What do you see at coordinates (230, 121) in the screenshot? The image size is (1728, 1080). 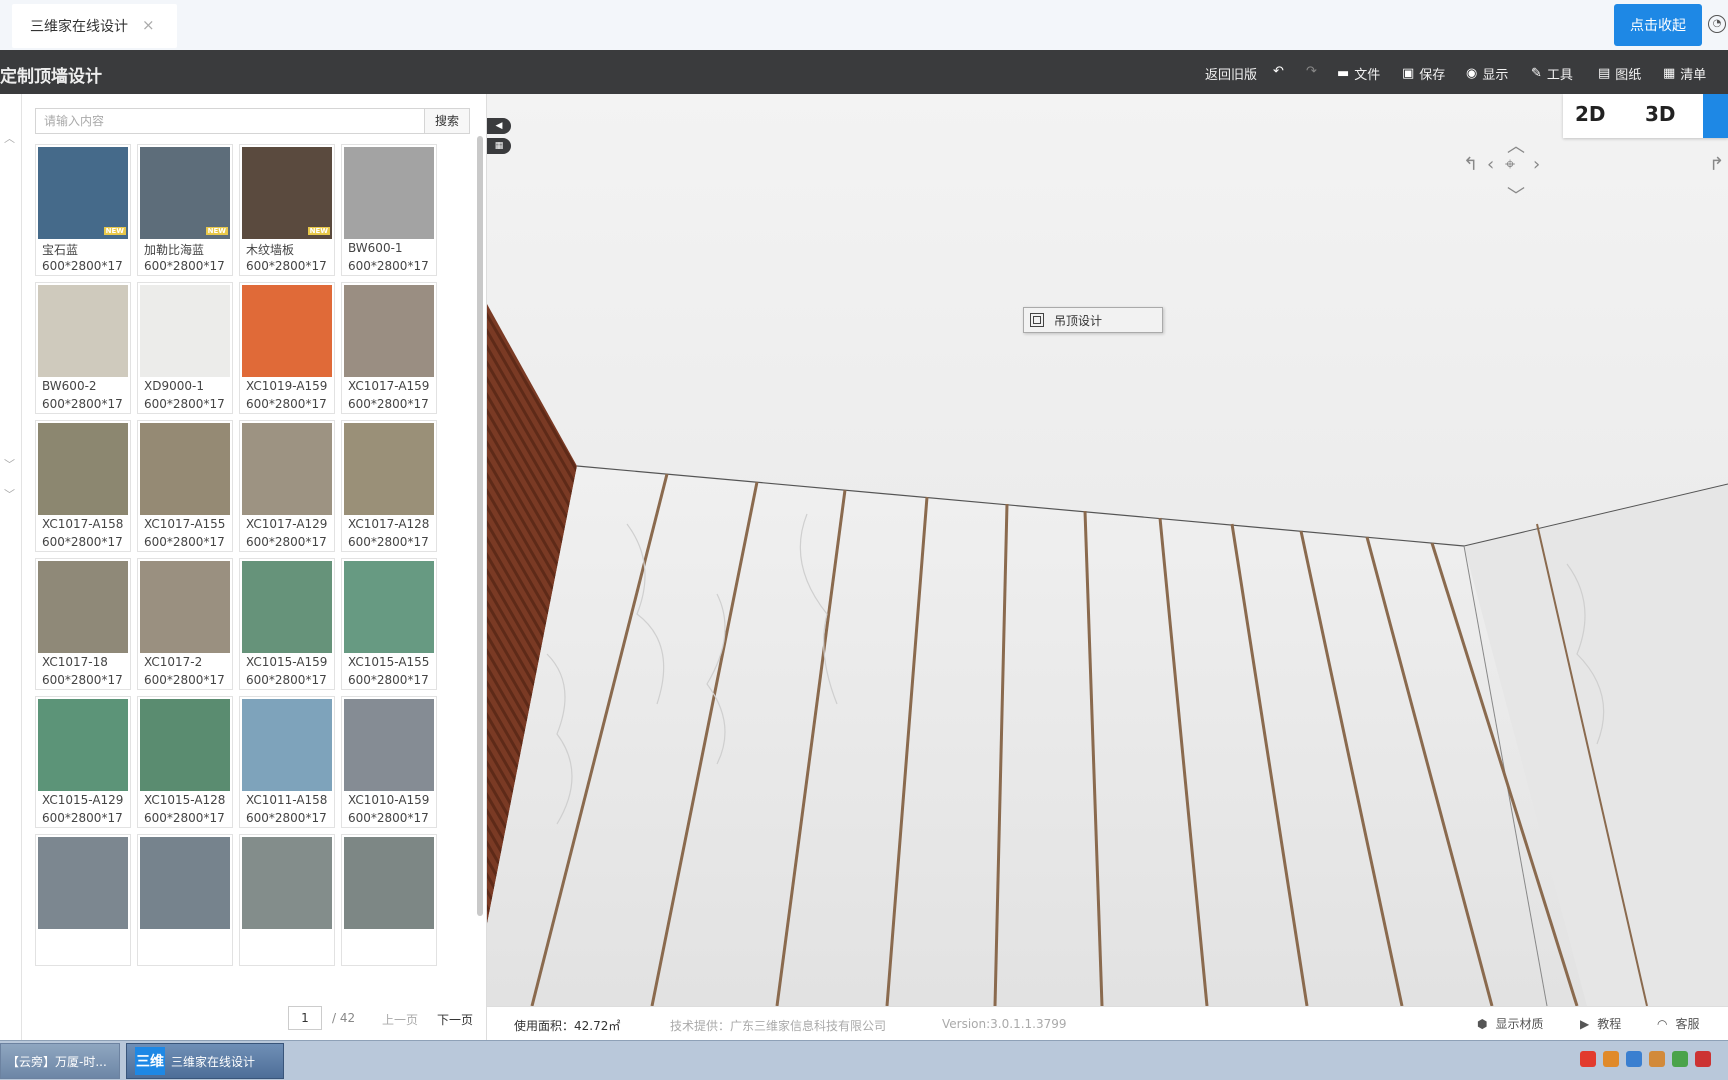 I see `search-input` at bounding box center [230, 121].